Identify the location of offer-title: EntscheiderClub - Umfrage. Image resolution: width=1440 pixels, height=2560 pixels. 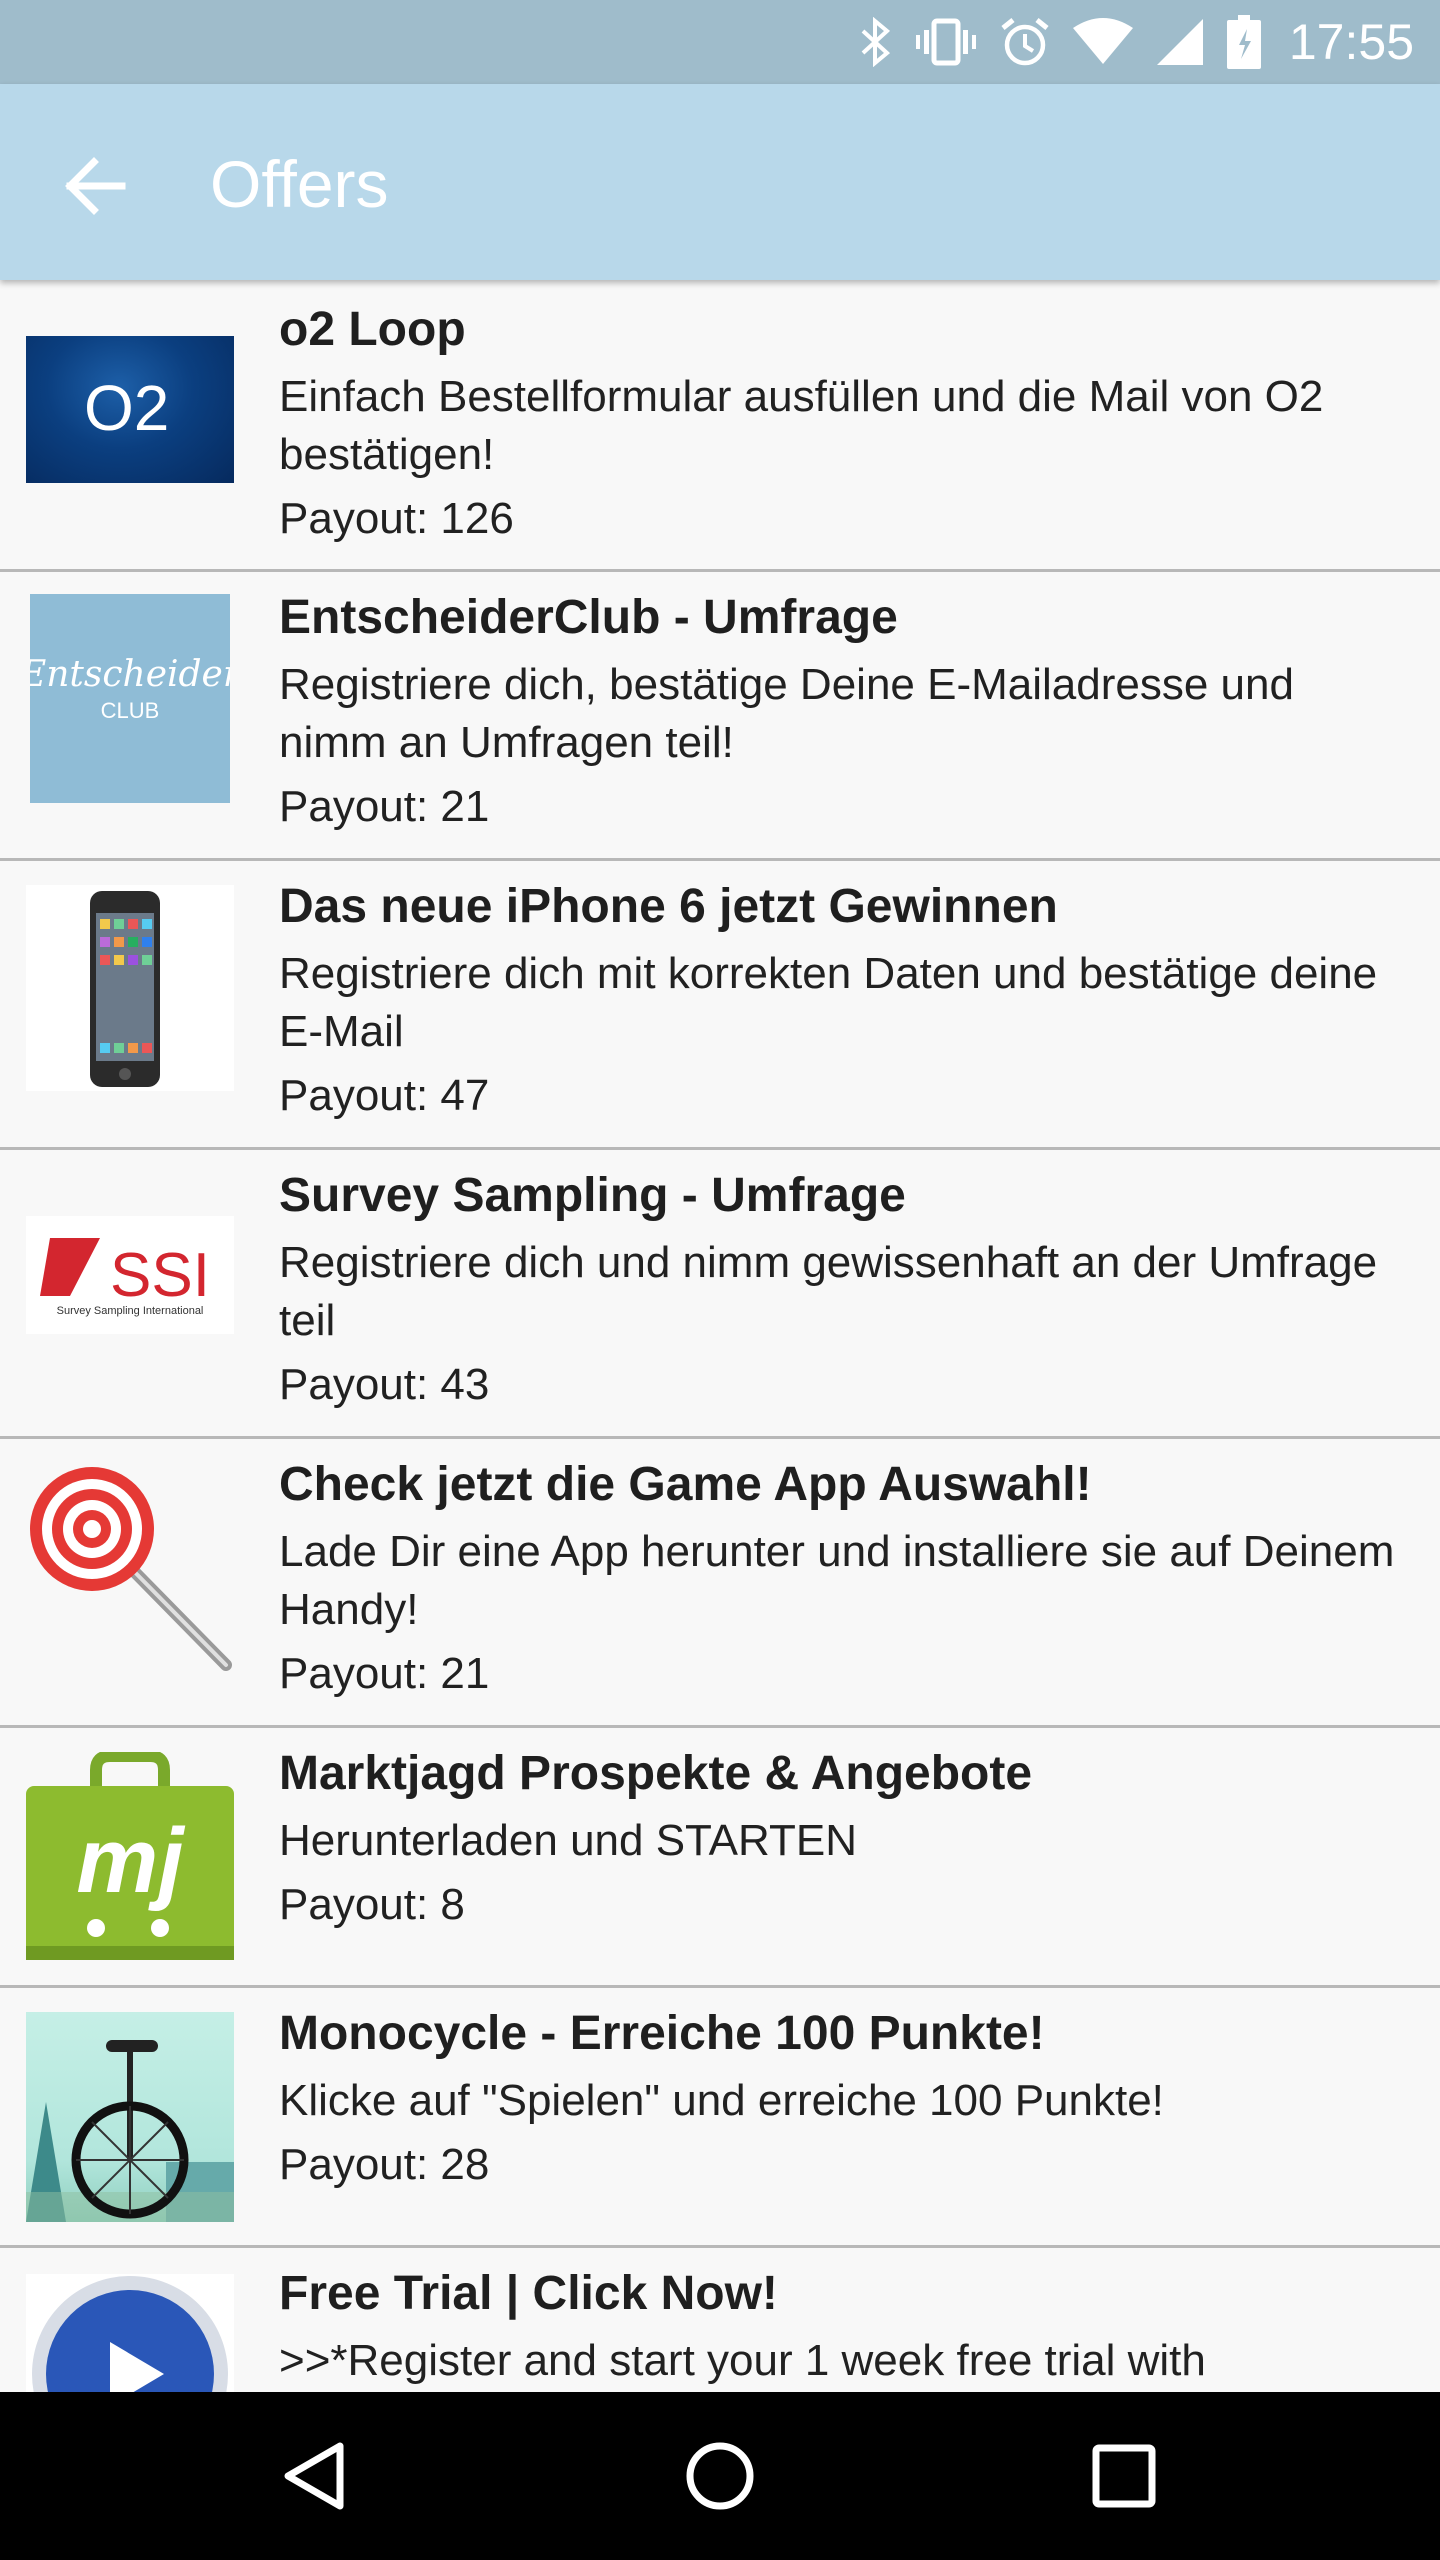
(588, 617).